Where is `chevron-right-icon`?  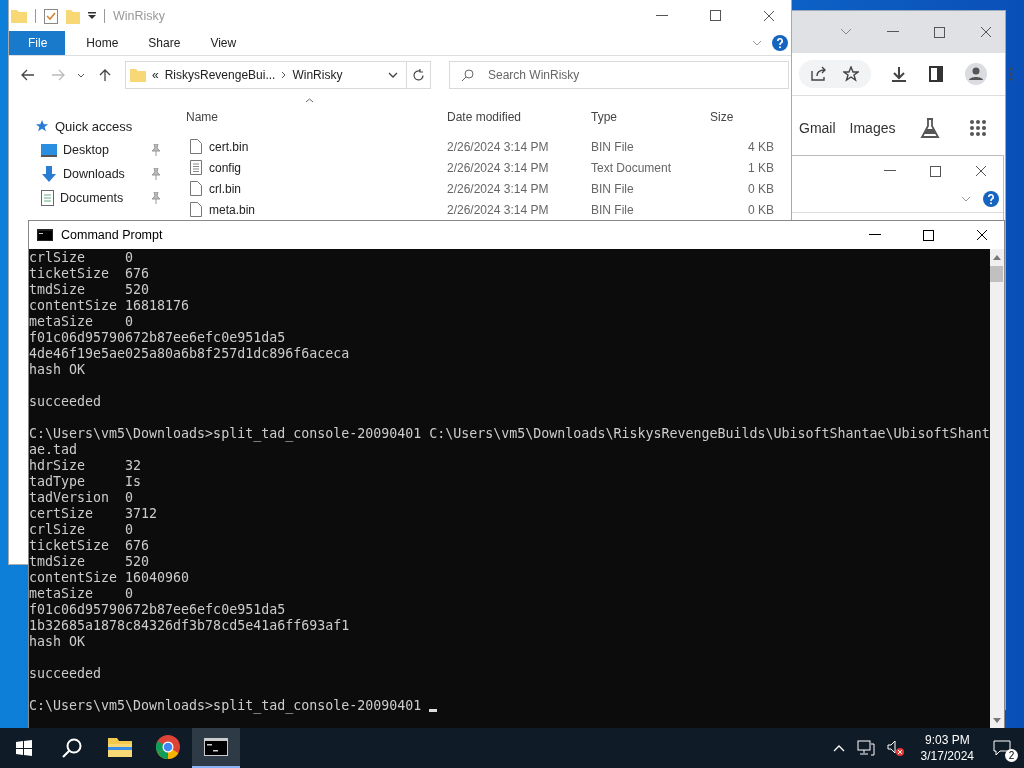 chevron-right-icon is located at coordinates (284, 75).